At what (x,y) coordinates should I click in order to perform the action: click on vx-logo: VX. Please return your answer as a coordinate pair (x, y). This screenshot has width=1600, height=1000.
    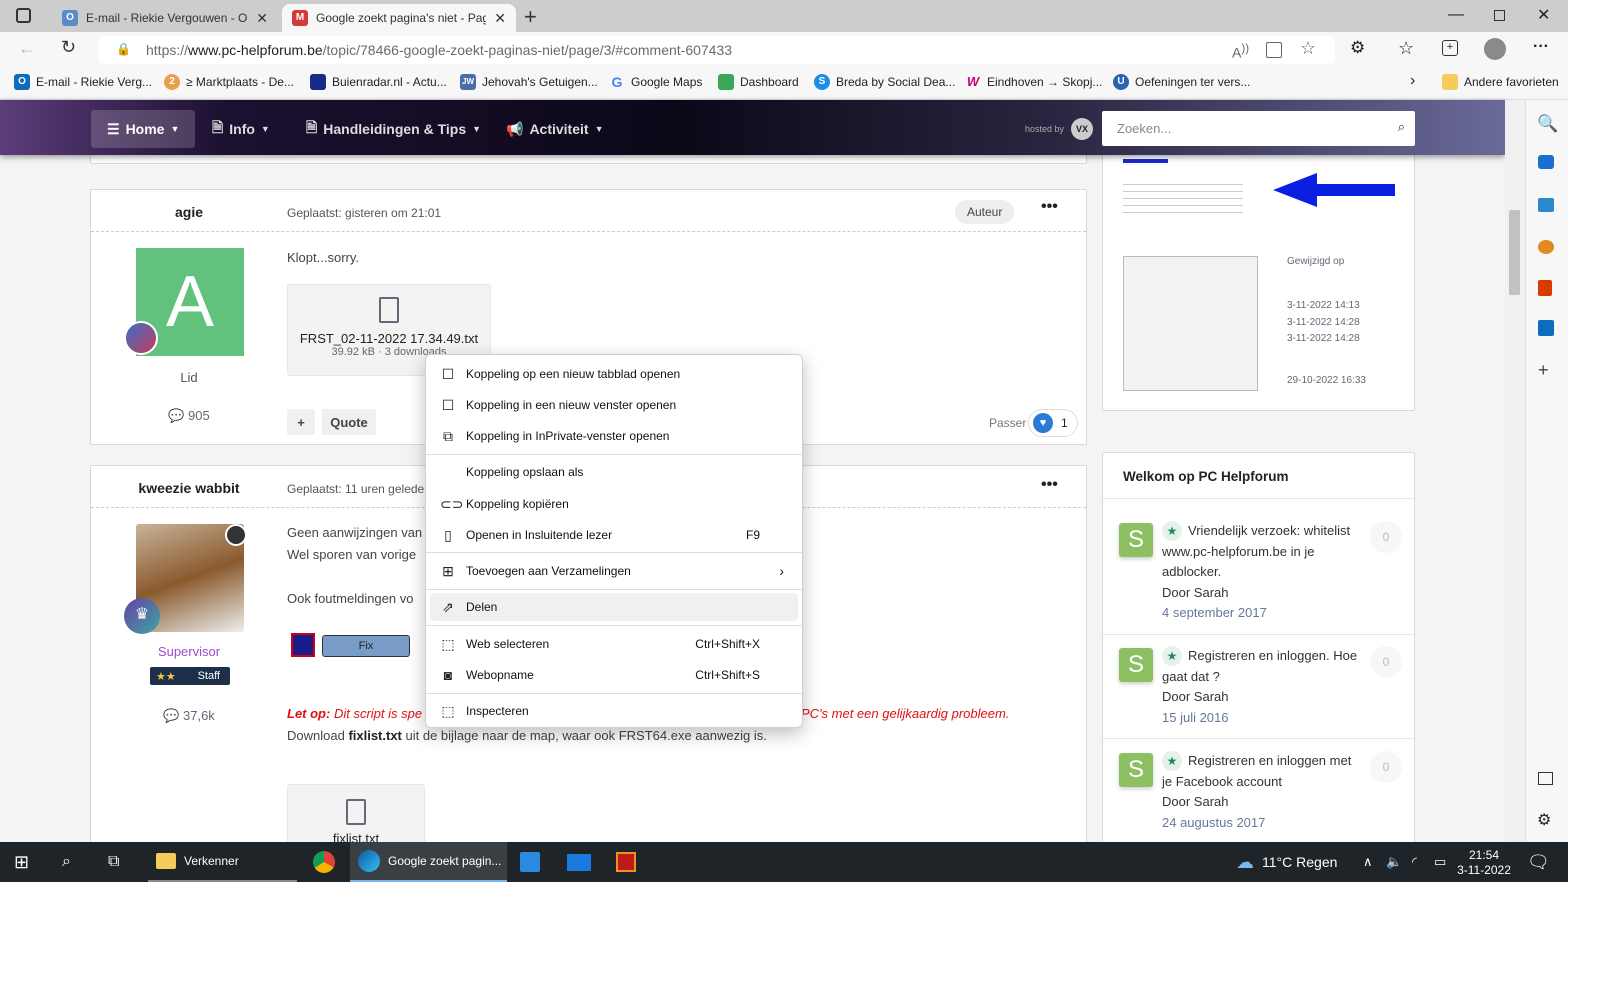
    Looking at the image, I should click on (1082, 129).